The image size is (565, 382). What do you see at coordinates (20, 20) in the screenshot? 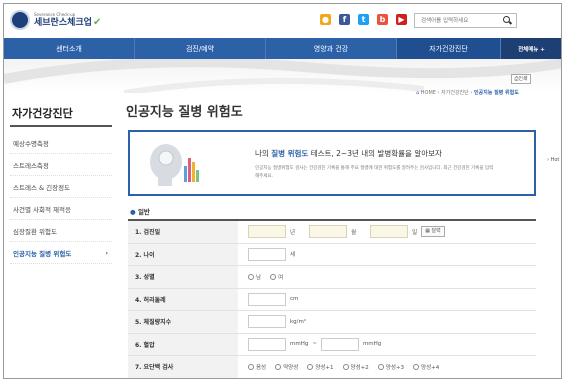
I see `logo-emblem-icon` at bounding box center [20, 20].